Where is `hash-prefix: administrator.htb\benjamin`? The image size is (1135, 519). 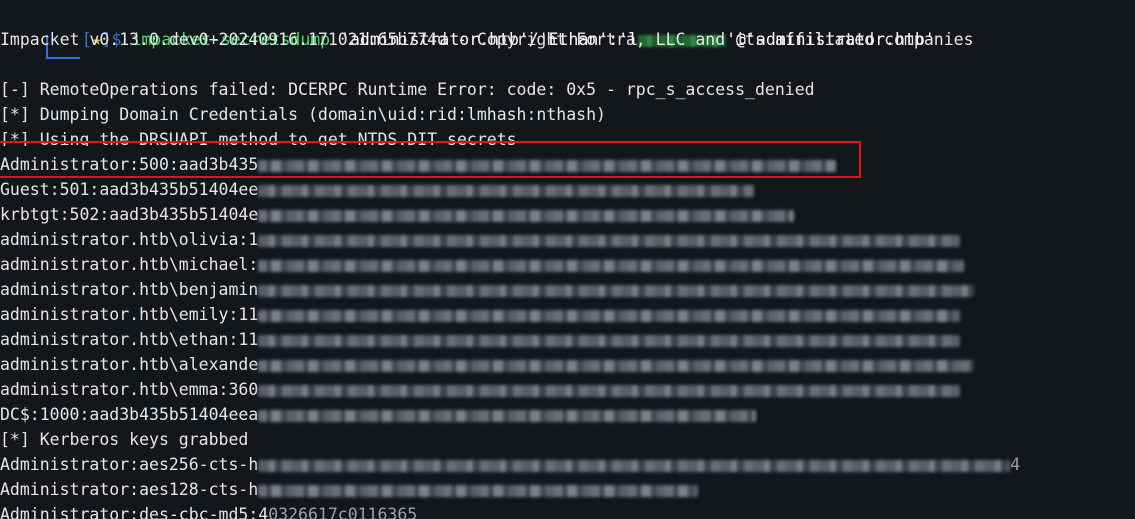
hash-prefix: administrator.htb\benjamin is located at coordinates (129, 289).